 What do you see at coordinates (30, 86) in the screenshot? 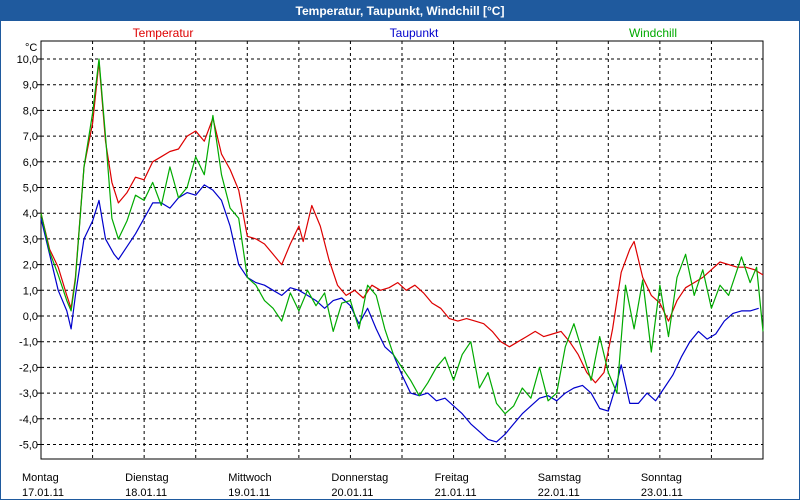
I see `y-tick-label: 9,0` at bounding box center [30, 86].